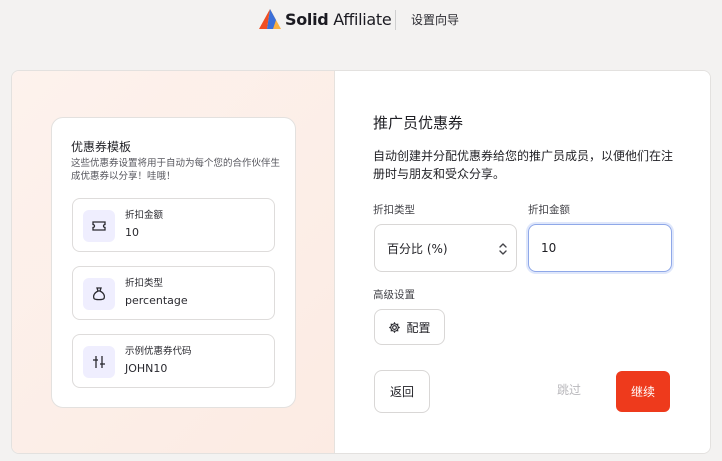 Image resolution: width=722 pixels, height=461 pixels. What do you see at coordinates (395, 327) in the screenshot?
I see `gear-icon` at bounding box center [395, 327].